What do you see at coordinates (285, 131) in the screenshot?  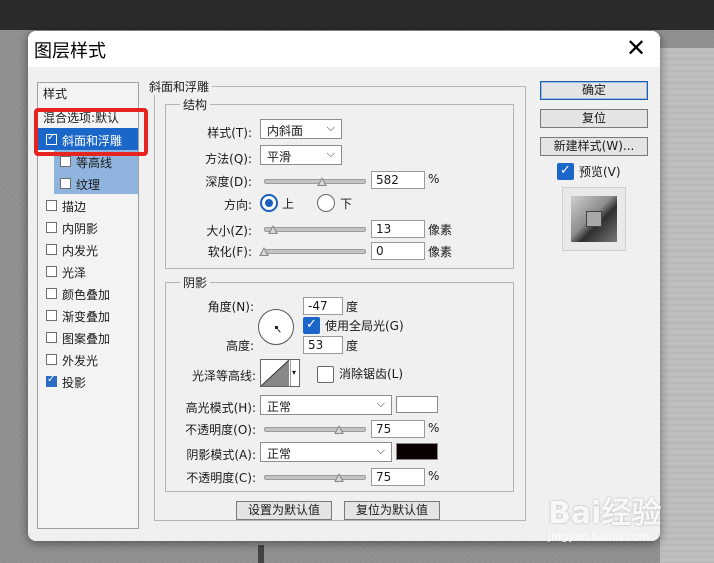 I see `style-select-value: 内斜面` at bounding box center [285, 131].